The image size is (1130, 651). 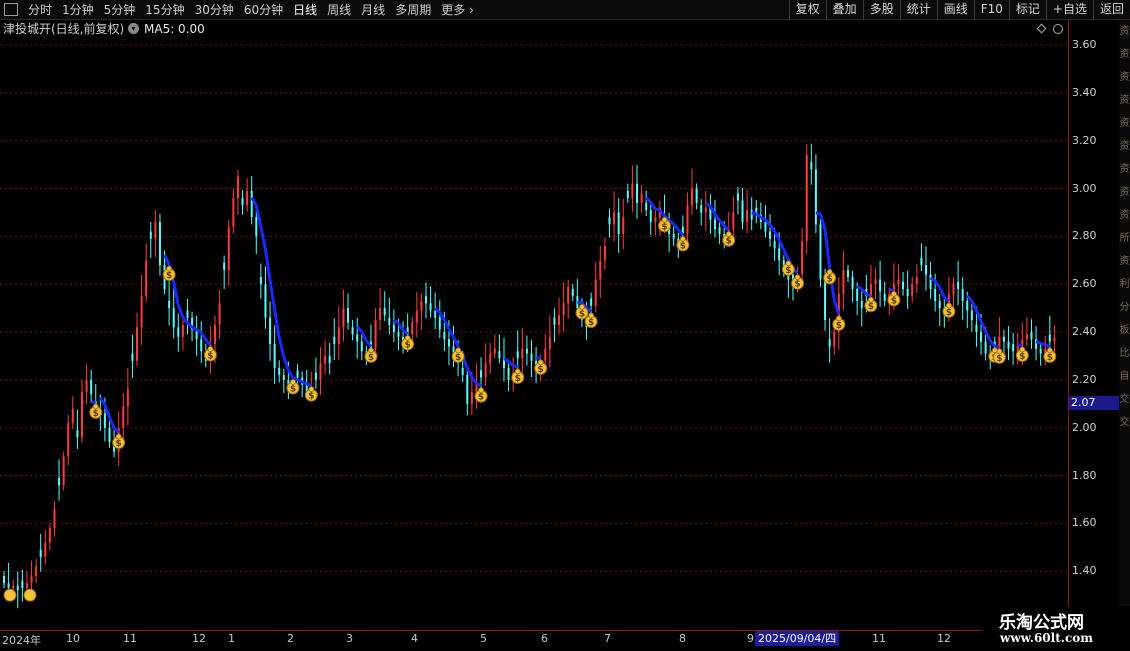 What do you see at coordinates (231, 638) in the screenshot?
I see `date-tick-label: 1` at bounding box center [231, 638].